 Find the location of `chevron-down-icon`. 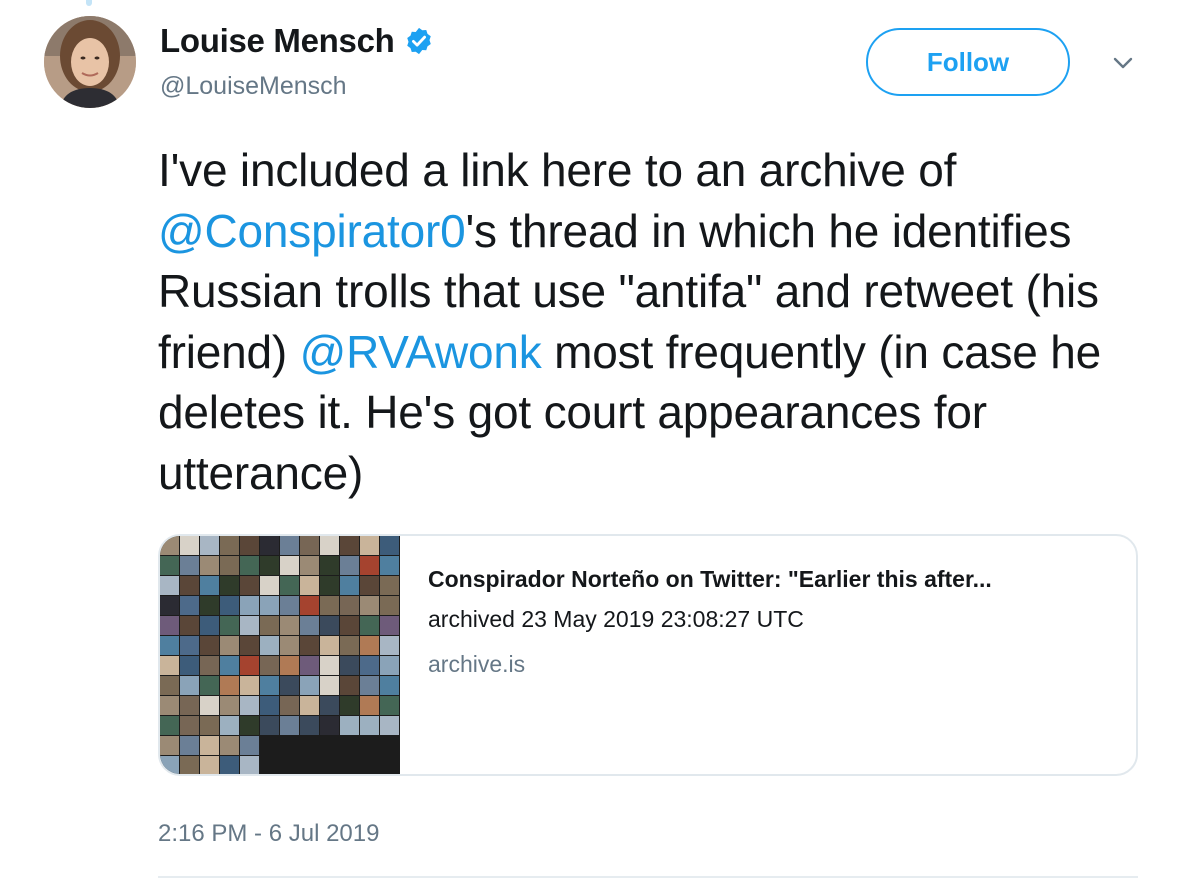

chevron-down-icon is located at coordinates (1123, 63).